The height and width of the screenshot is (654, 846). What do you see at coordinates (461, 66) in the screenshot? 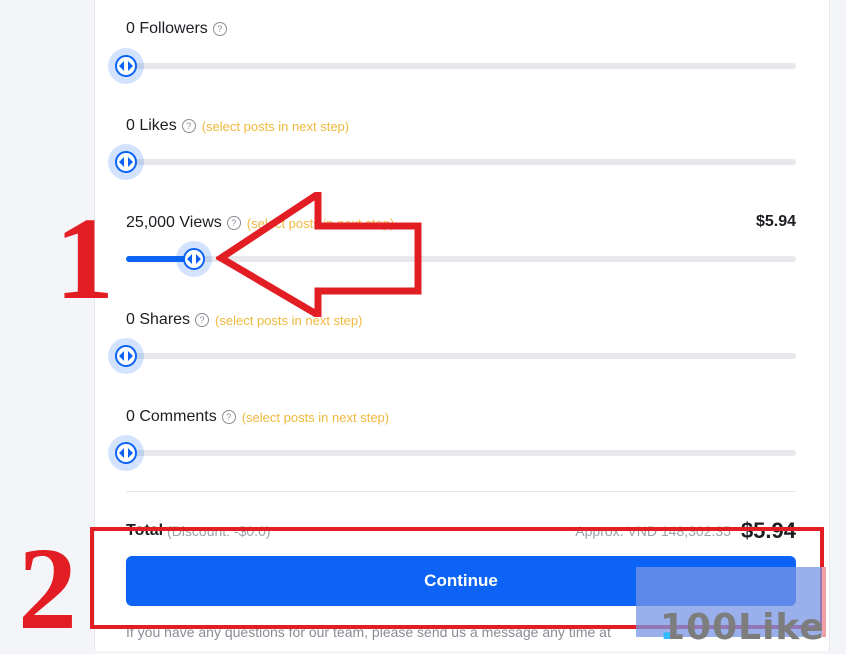
I see `followers-slider-track` at bounding box center [461, 66].